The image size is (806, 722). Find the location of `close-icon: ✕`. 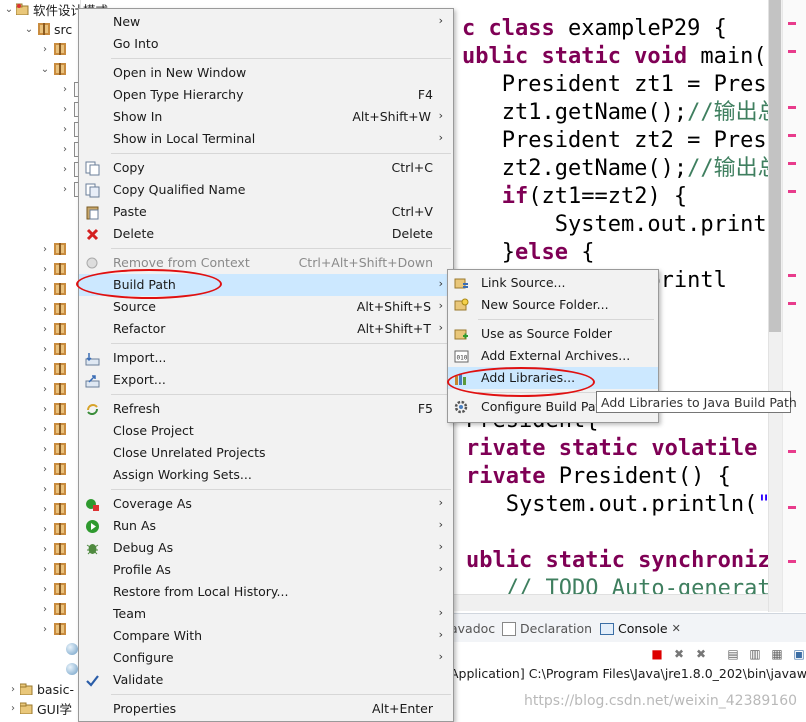

close-icon: ✕ is located at coordinates (676, 628).